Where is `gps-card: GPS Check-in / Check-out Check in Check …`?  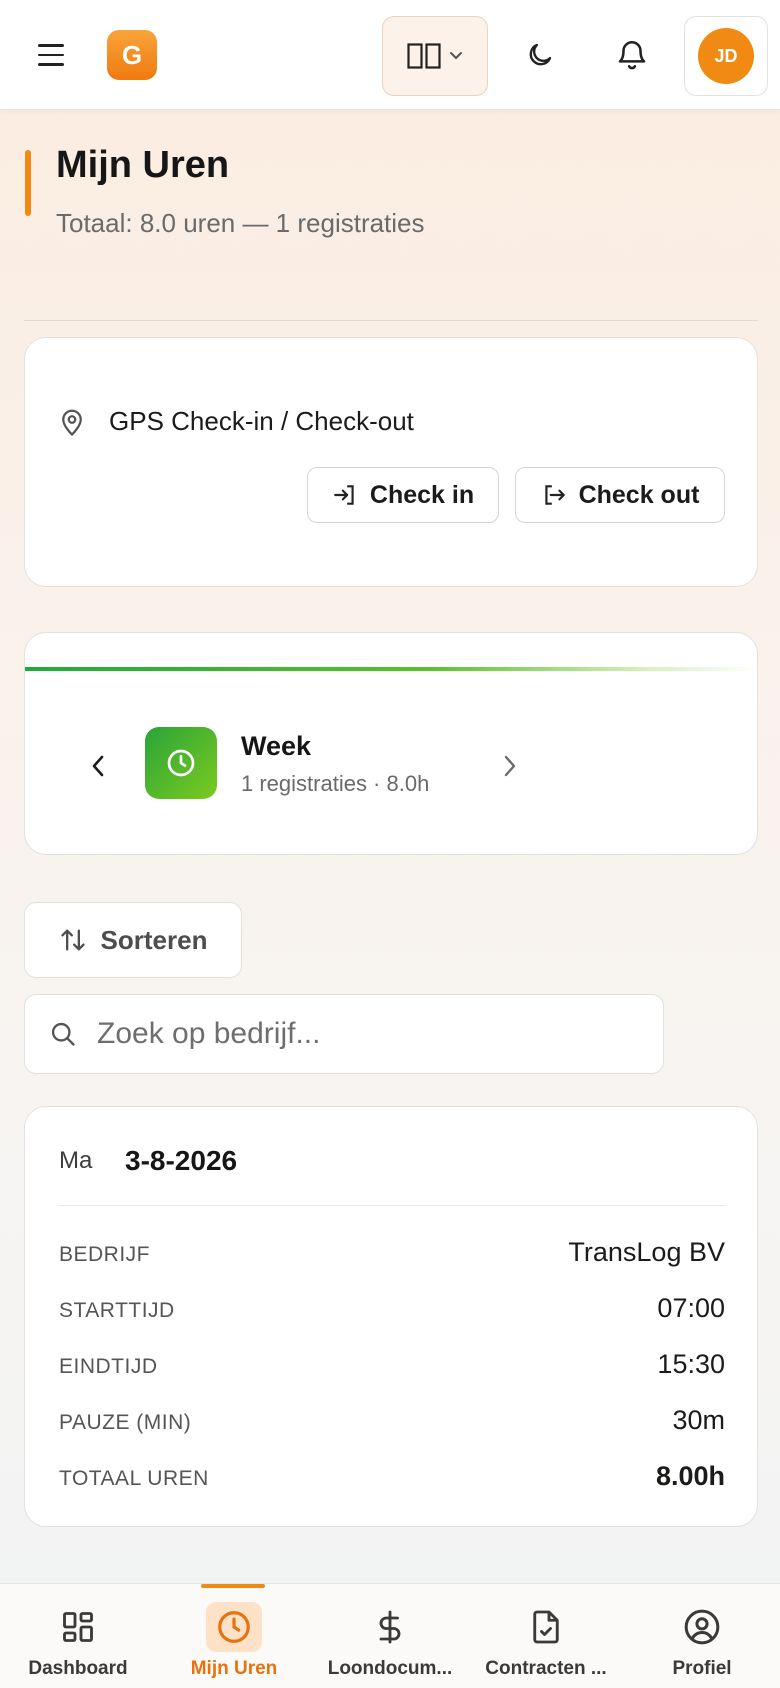
gps-card: GPS Check-in / Check-out Check in Check … is located at coordinates (391, 462).